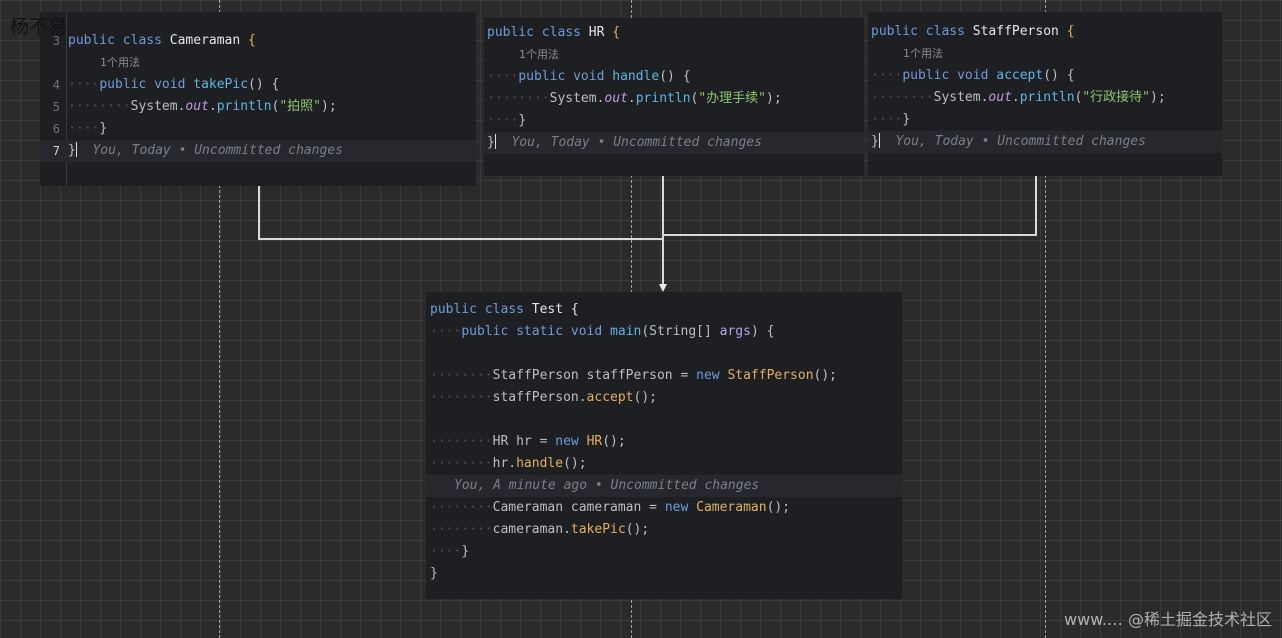 This screenshot has width=1282, height=638. What do you see at coordinates (973, 75) in the screenshot?
I see `code-line: ····public void accept() {` at bounding box center [973, 75].